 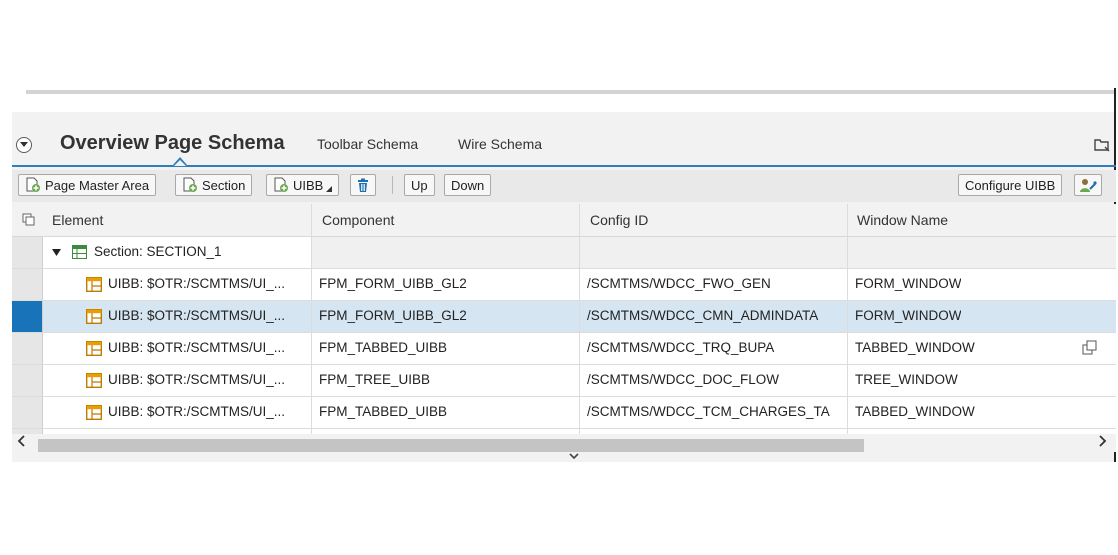 What do you see at coordinates (358, 220) in the screenshot?
I see `column-header-component: Component` at bounding box center [358, 220].